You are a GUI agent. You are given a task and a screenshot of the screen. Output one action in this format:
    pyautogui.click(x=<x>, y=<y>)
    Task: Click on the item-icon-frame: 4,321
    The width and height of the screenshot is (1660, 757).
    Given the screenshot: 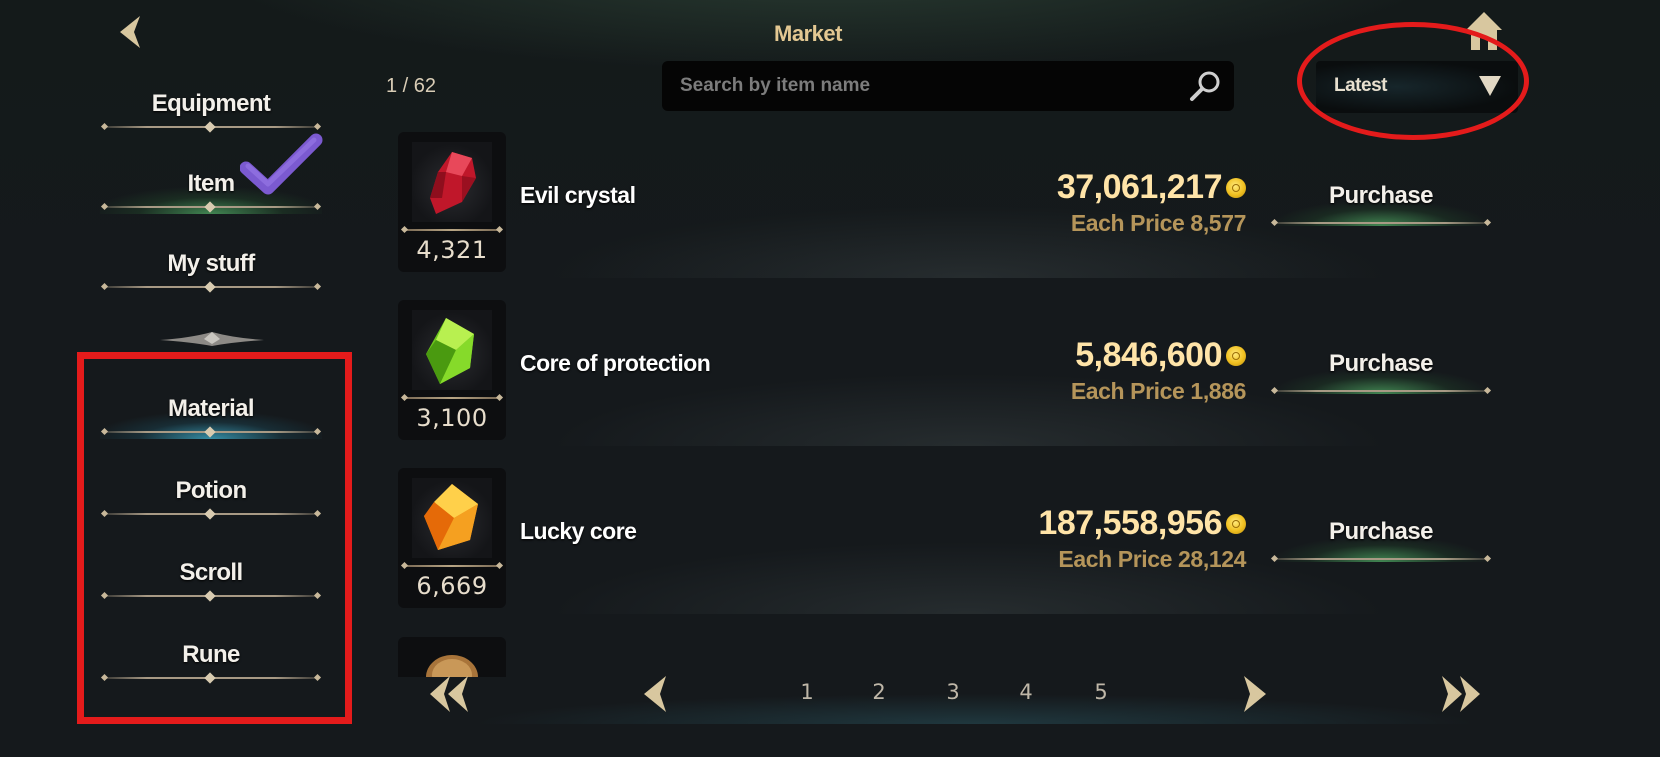 What is the action you would take?
    pyautogui.click(x=452, y=202)
    